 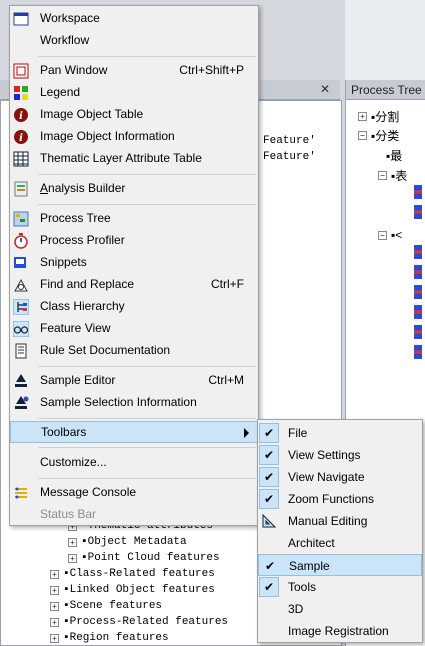 I want to click on menu-item-image-object-information: i Image Object Information, so click(x=134, y=137).